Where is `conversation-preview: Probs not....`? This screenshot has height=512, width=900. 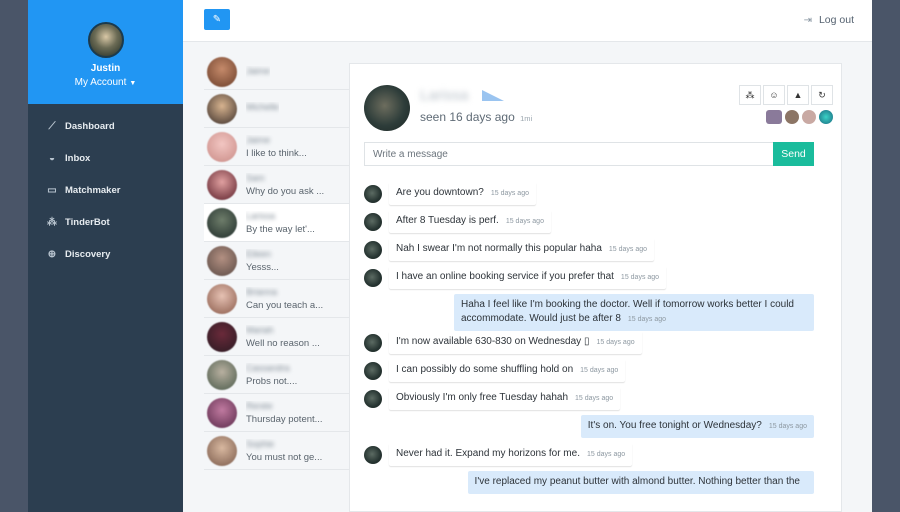
conversation-preview: Probs not.... is located at coordinates (272, 381).